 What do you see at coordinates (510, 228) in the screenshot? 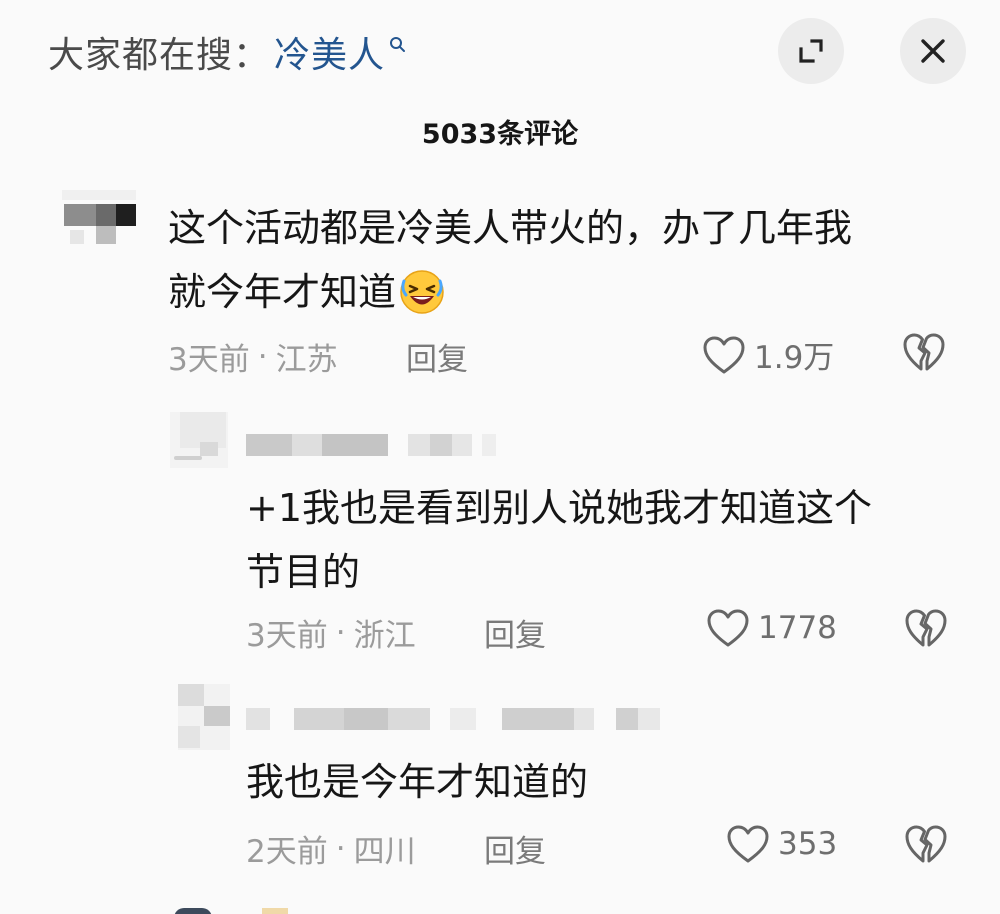
I see `comment-text-line: 这个活动都是冷美人带火的，办了几年我` at bounding box center [510, 228].